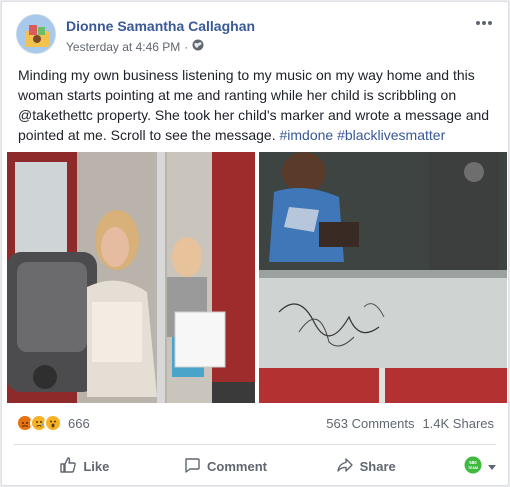  Describe the element at coordinates (68, 466) in the screenshot. I see `thumbs-up-icon` at that location.